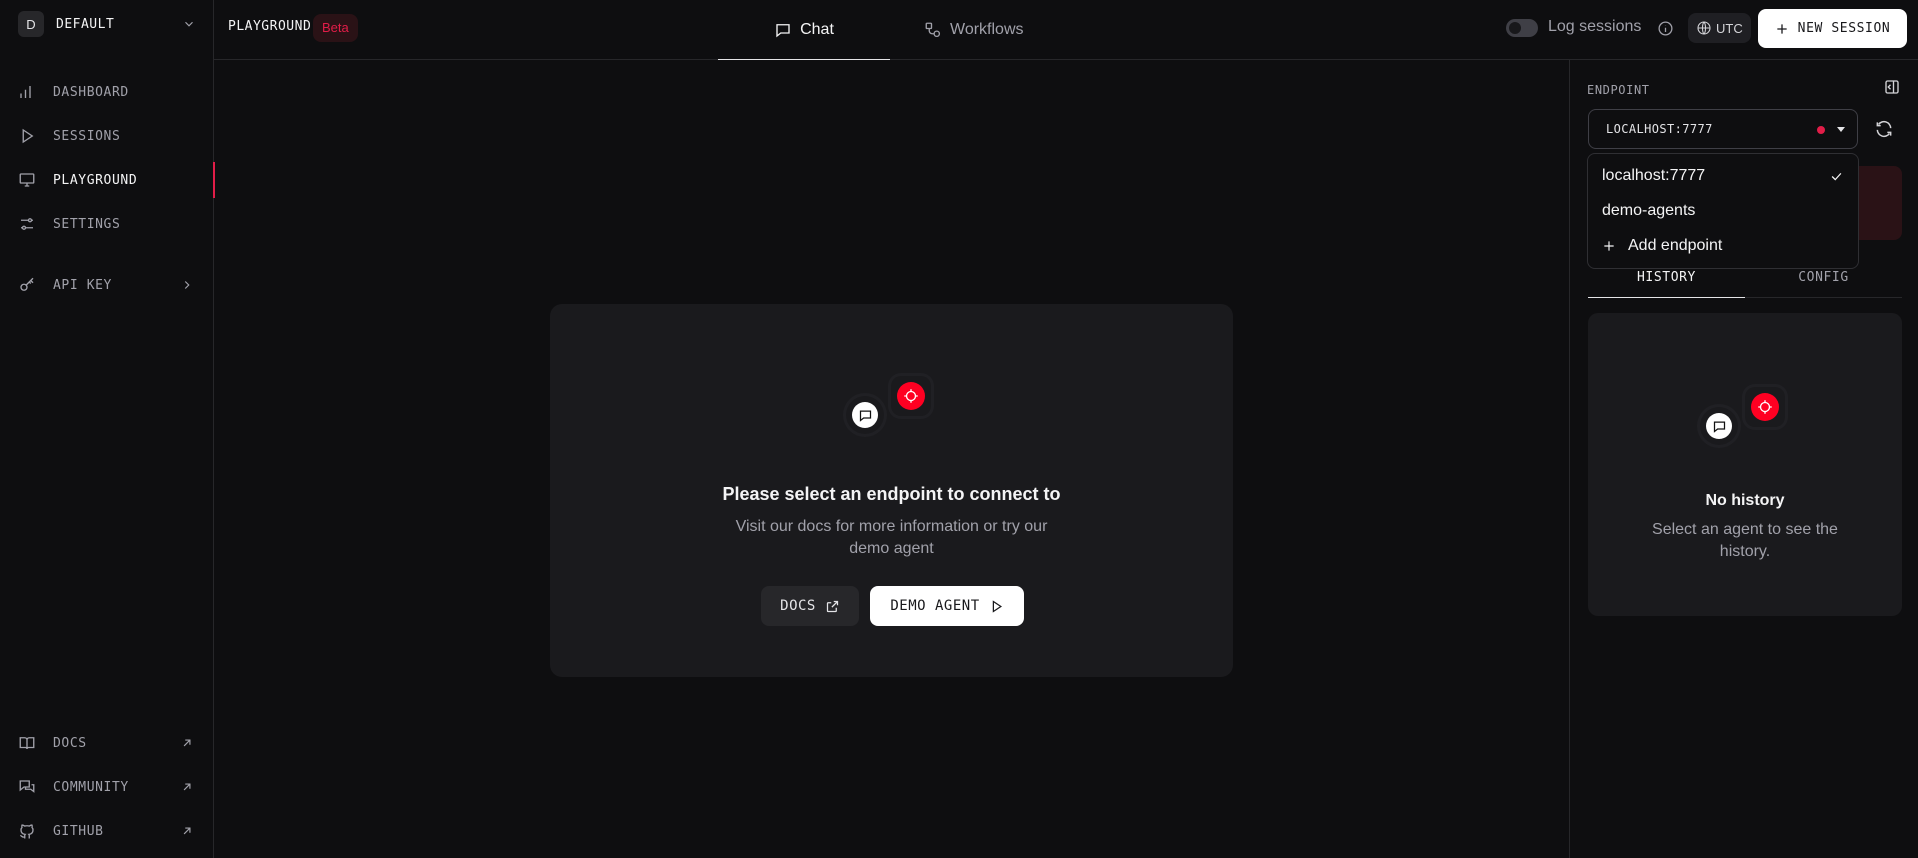  What do you see at coordinates (1836, 176) in the screenshot?
I see `check-icon` at bounding box center [1836, 176].